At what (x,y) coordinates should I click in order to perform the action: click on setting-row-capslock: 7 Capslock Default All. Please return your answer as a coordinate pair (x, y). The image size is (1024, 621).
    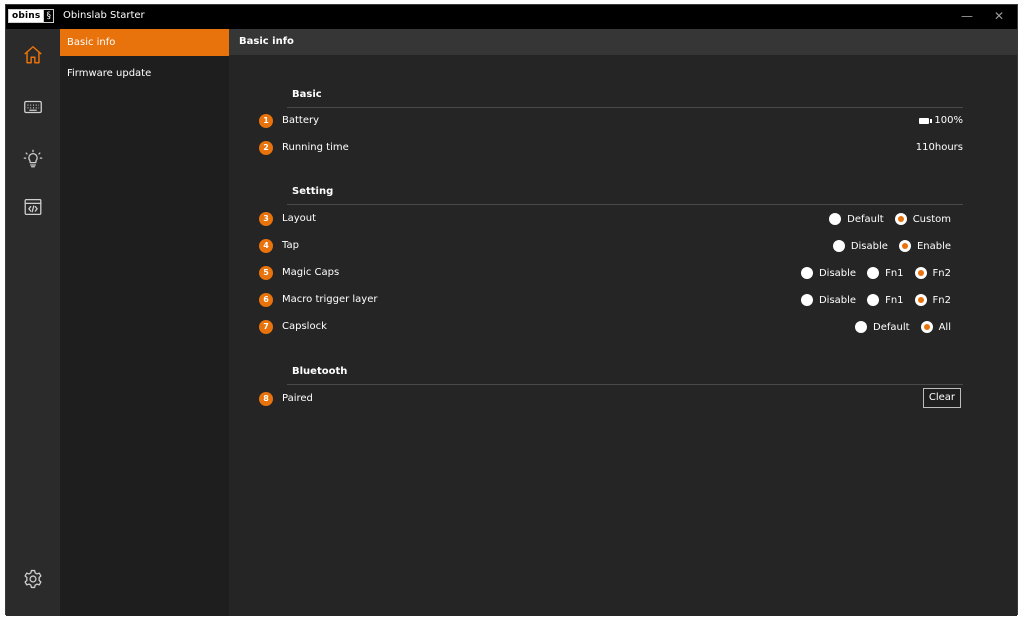
    Looking at the image, I should click on (611, 327).